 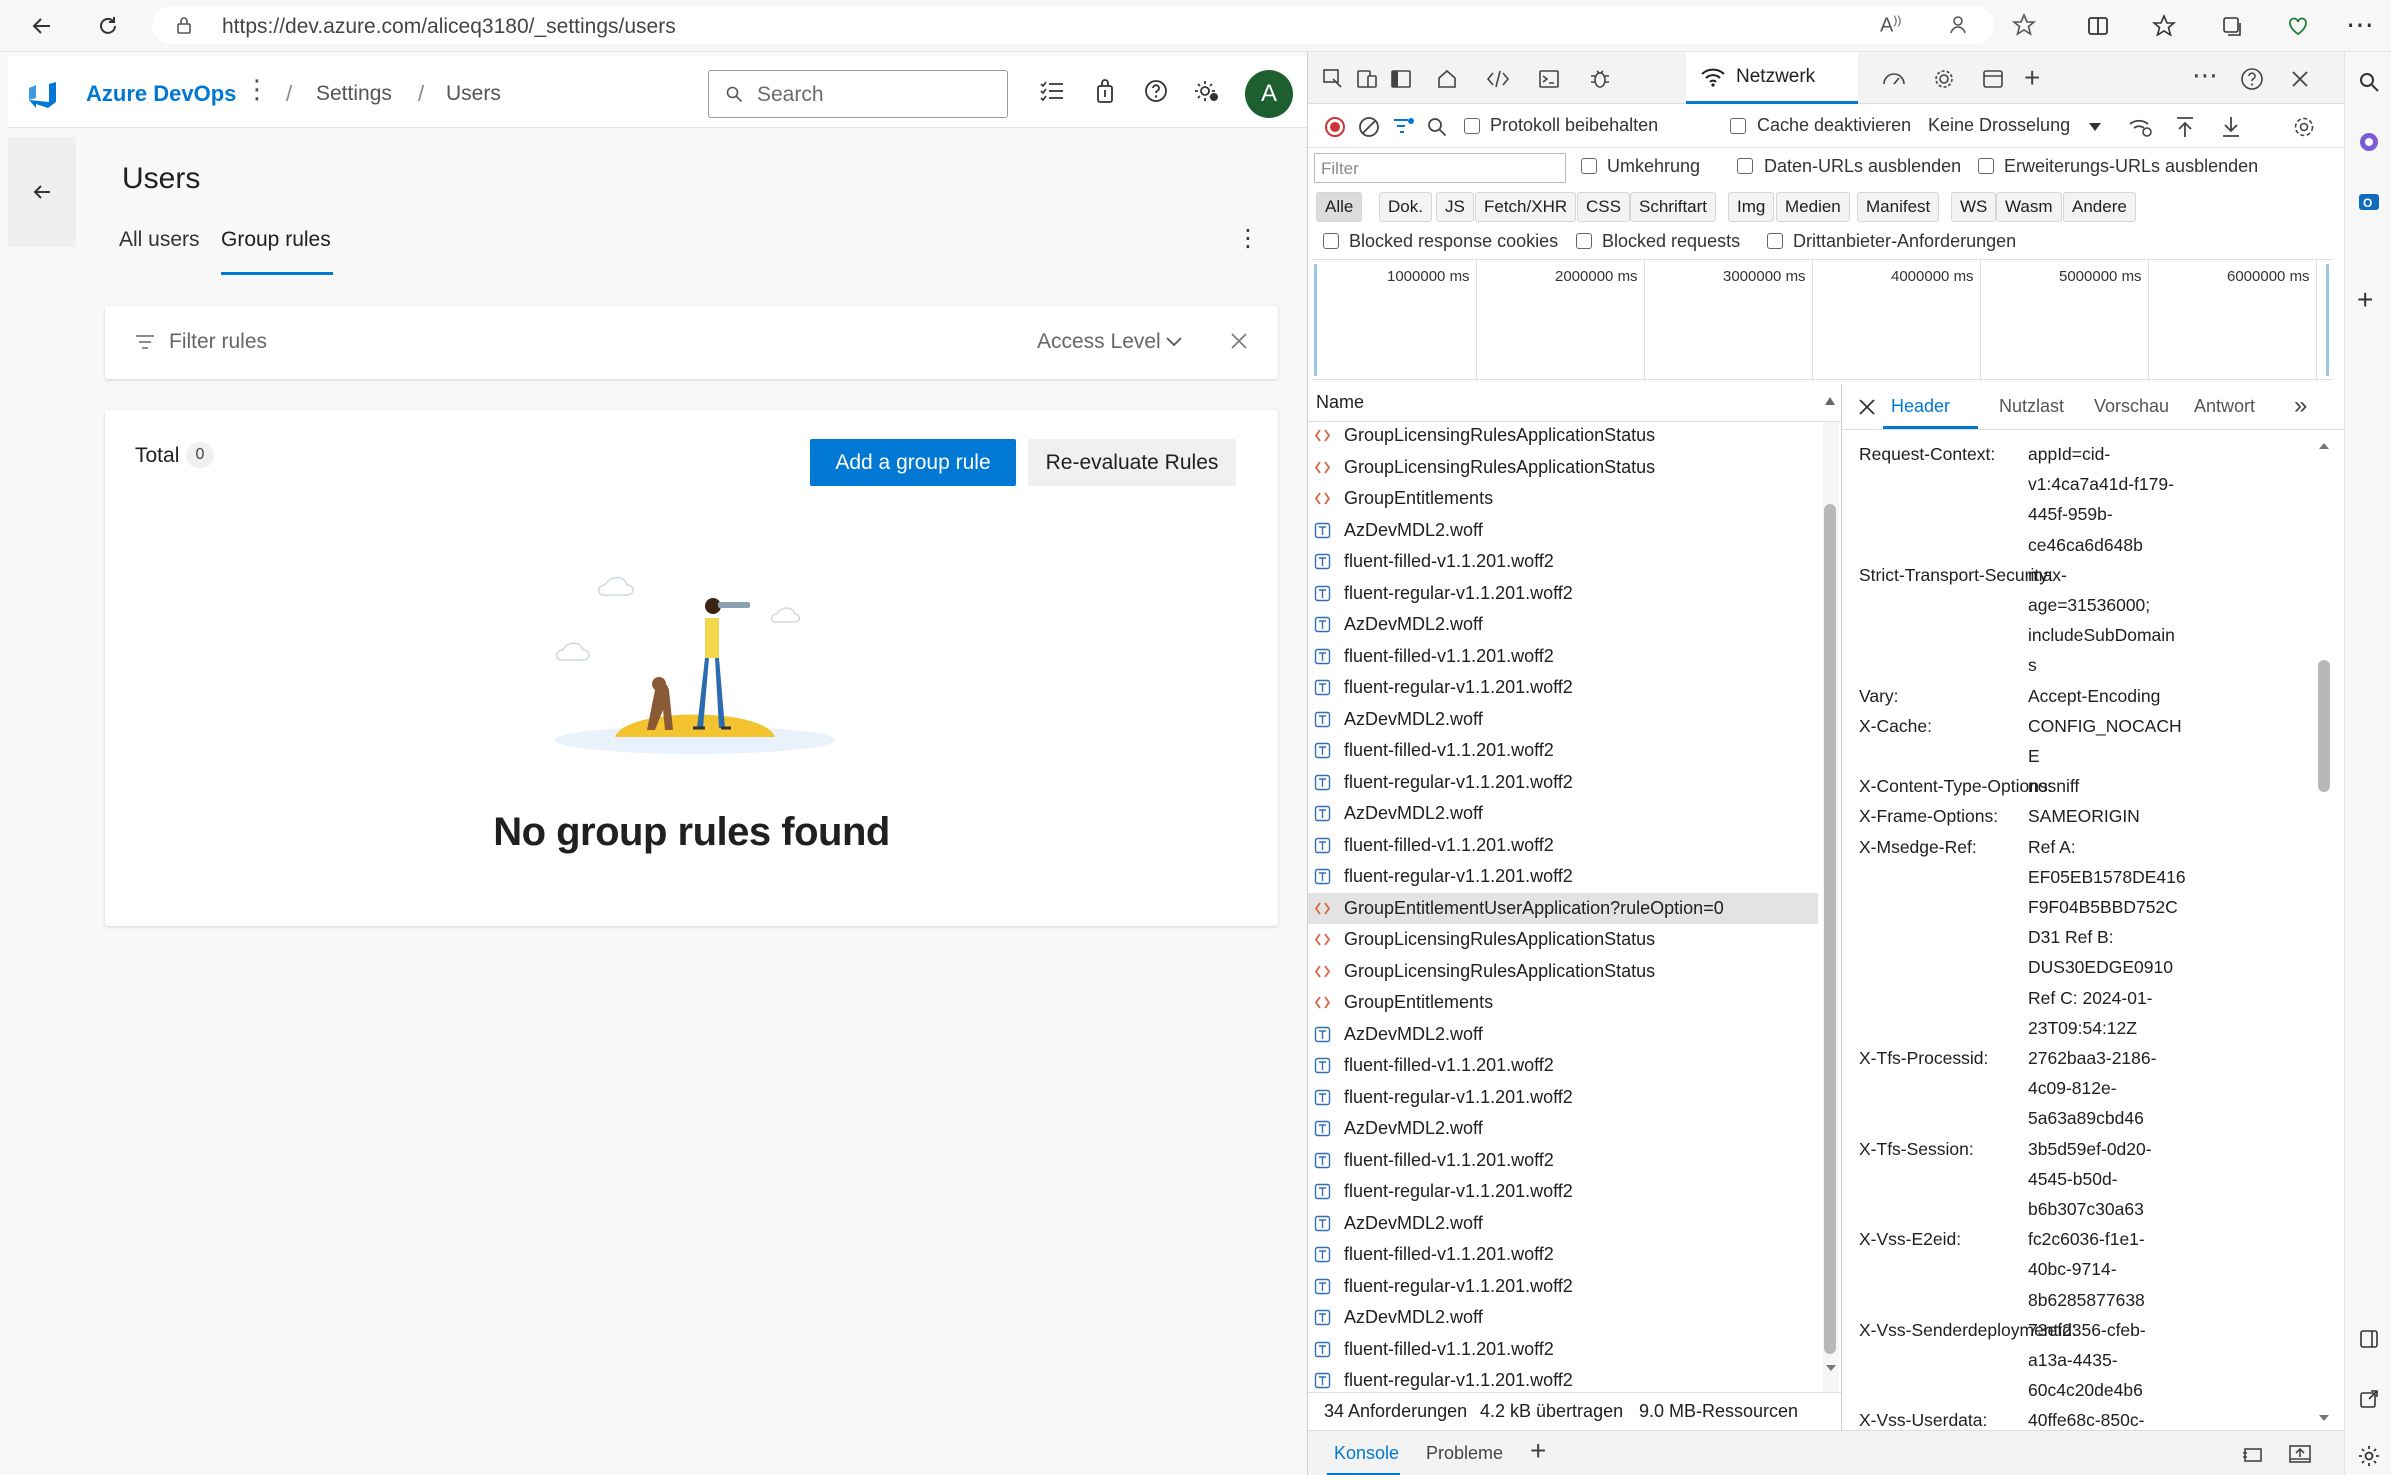 I want to click on quick-view-icon, so click(x=2253, y=1454).